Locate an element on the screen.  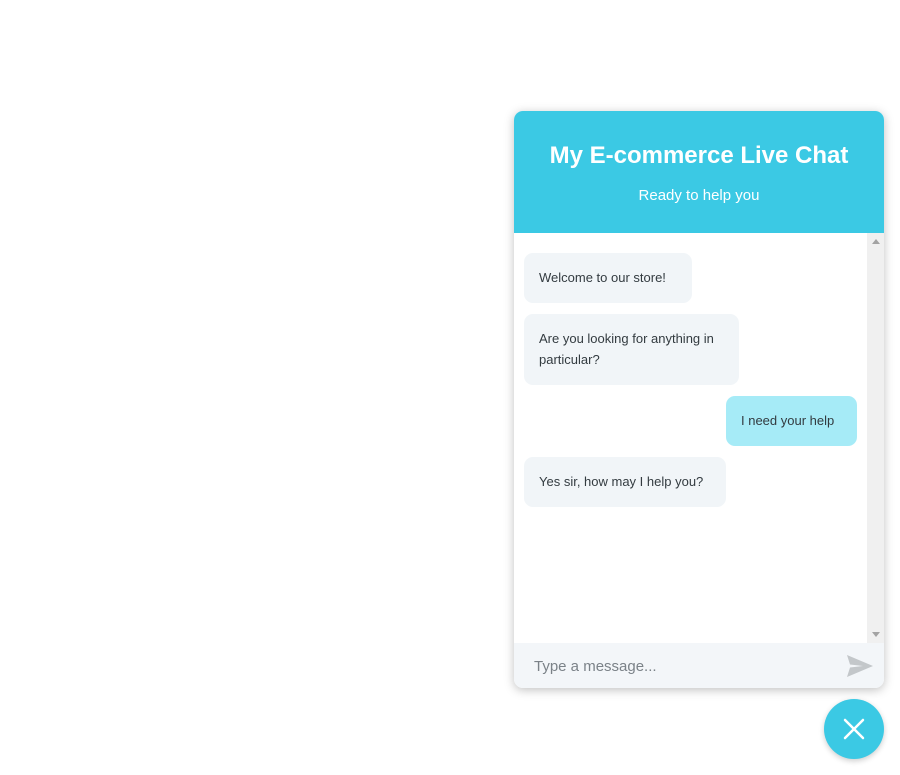
close-chat-button is located at coordinates (854, 729).